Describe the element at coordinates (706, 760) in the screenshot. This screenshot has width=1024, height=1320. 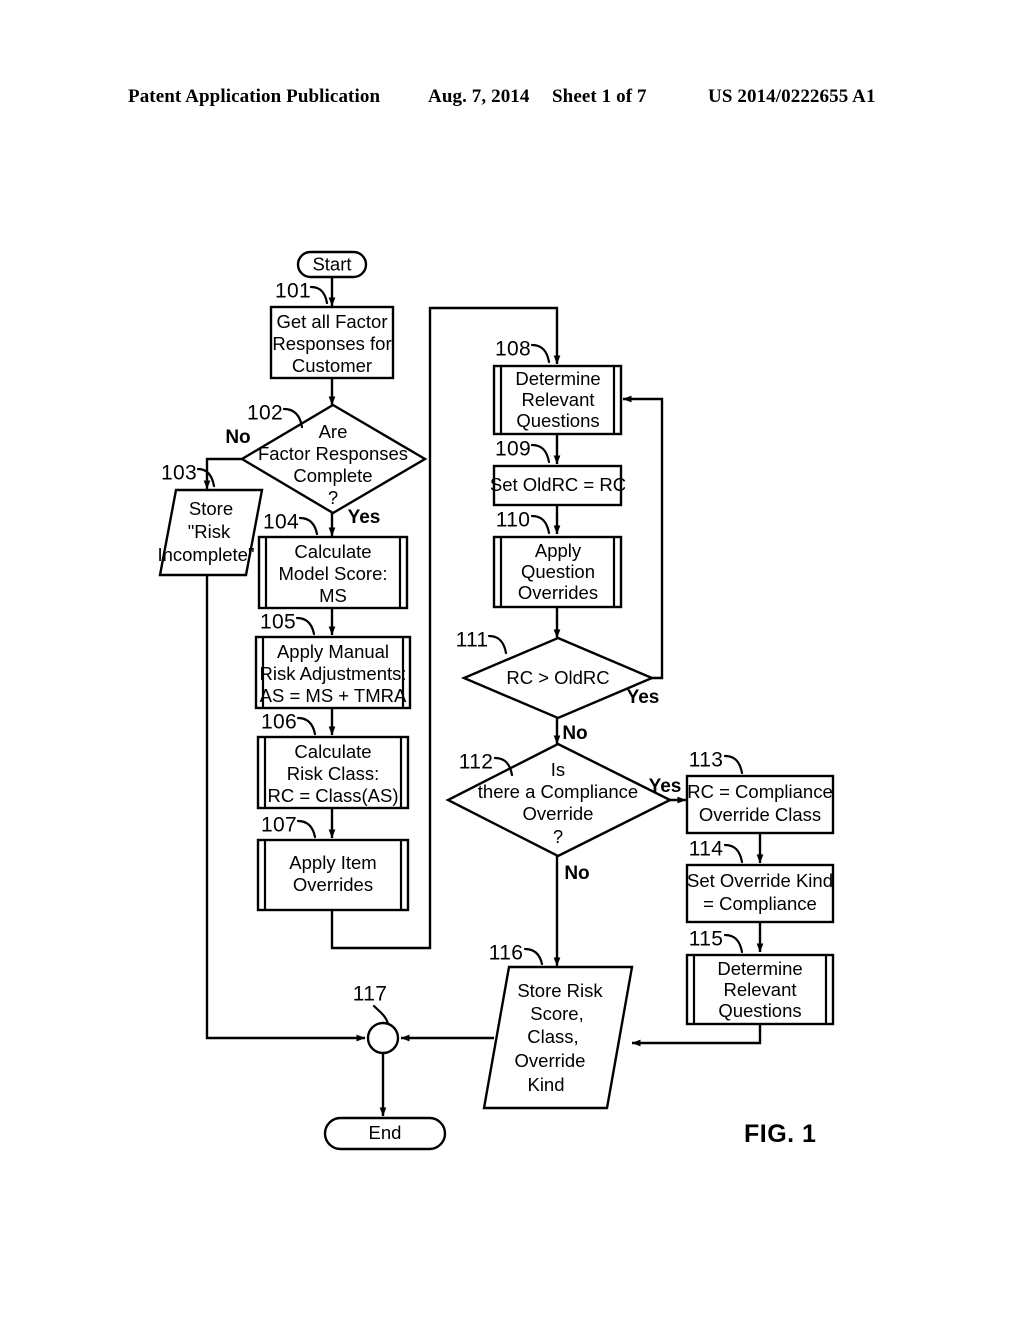
I see `ref-numeral-113: 113` at that location.